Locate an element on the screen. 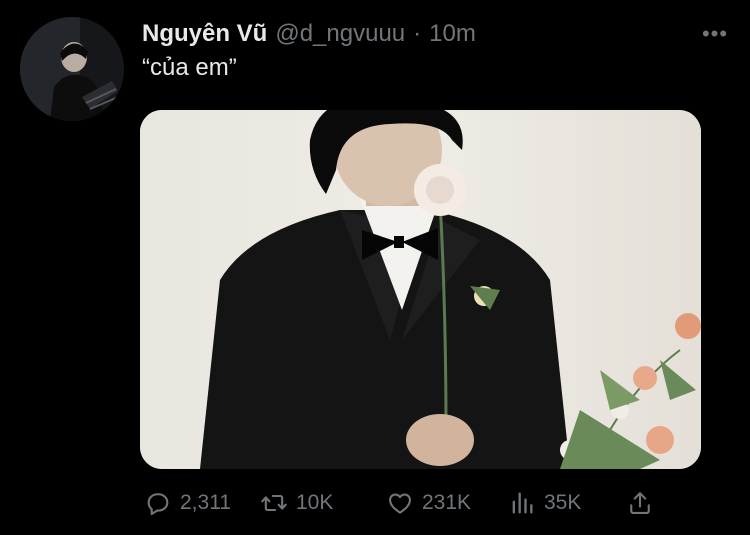 This screenshot has width=750, height=535. share-icon is located at coordinates (640, 503).